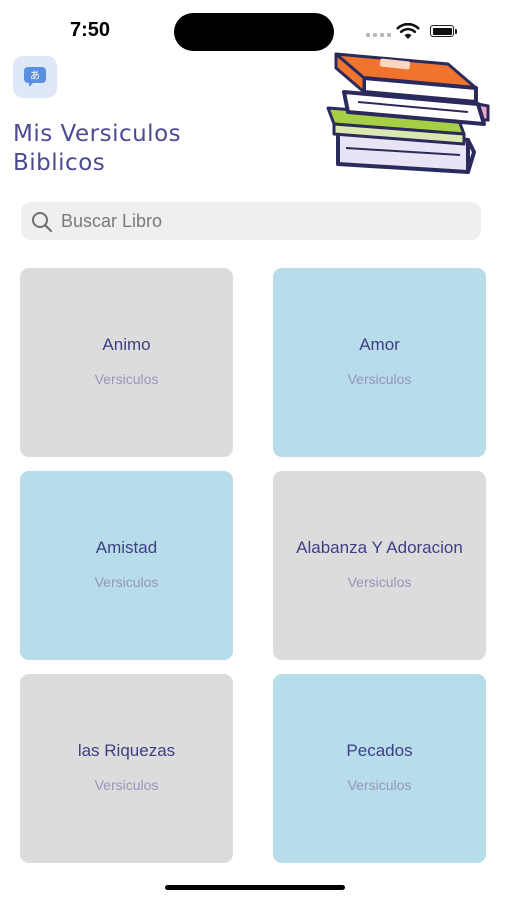 This screenshot has height=900, width=507. Describe the element at coordinates (254, 32) in the screenshot. I see `dynamic-island` at that location.